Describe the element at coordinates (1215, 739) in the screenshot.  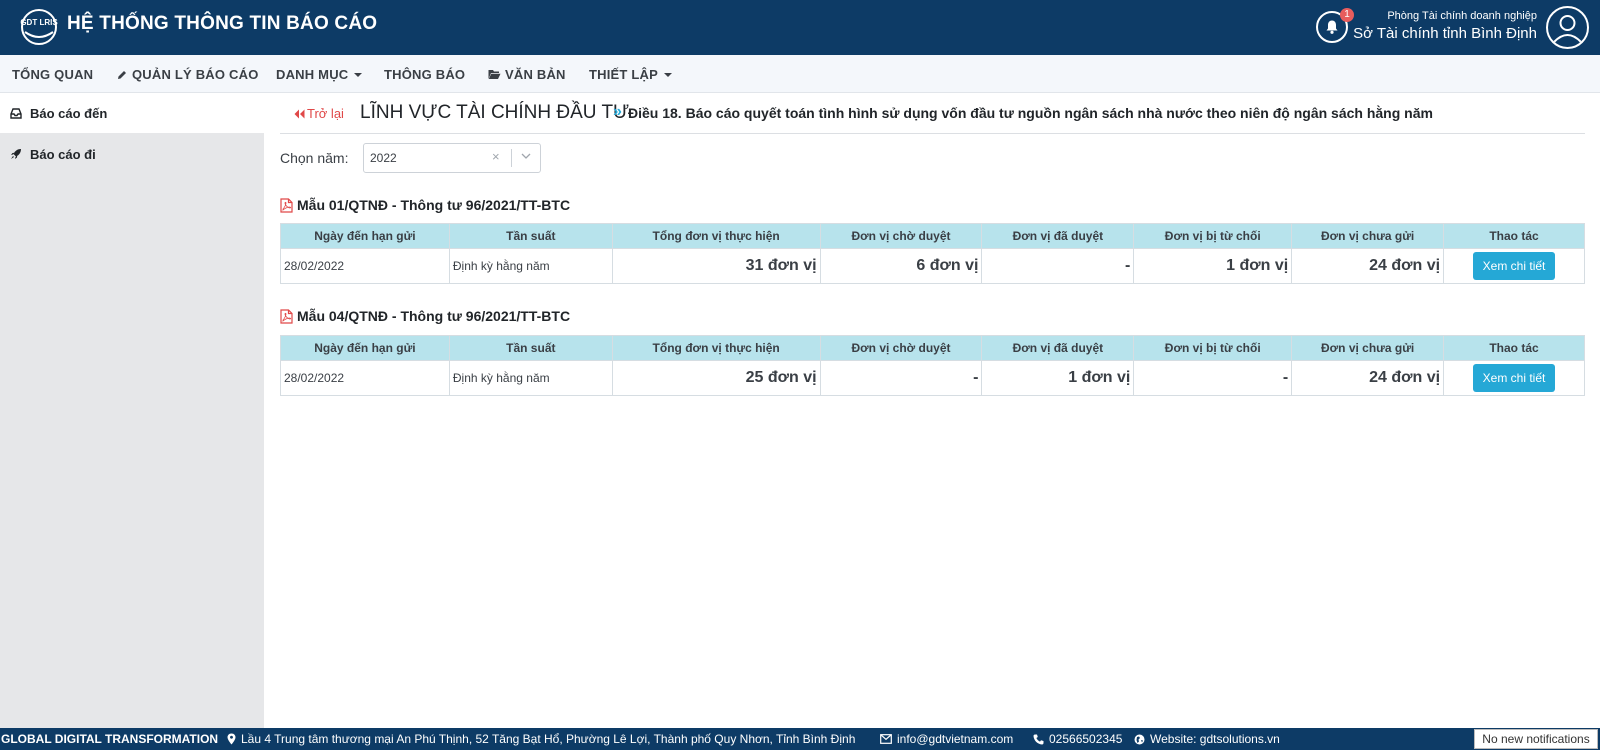
I see `footer-website-label: Website: gdtsolutions.vn` at that location.